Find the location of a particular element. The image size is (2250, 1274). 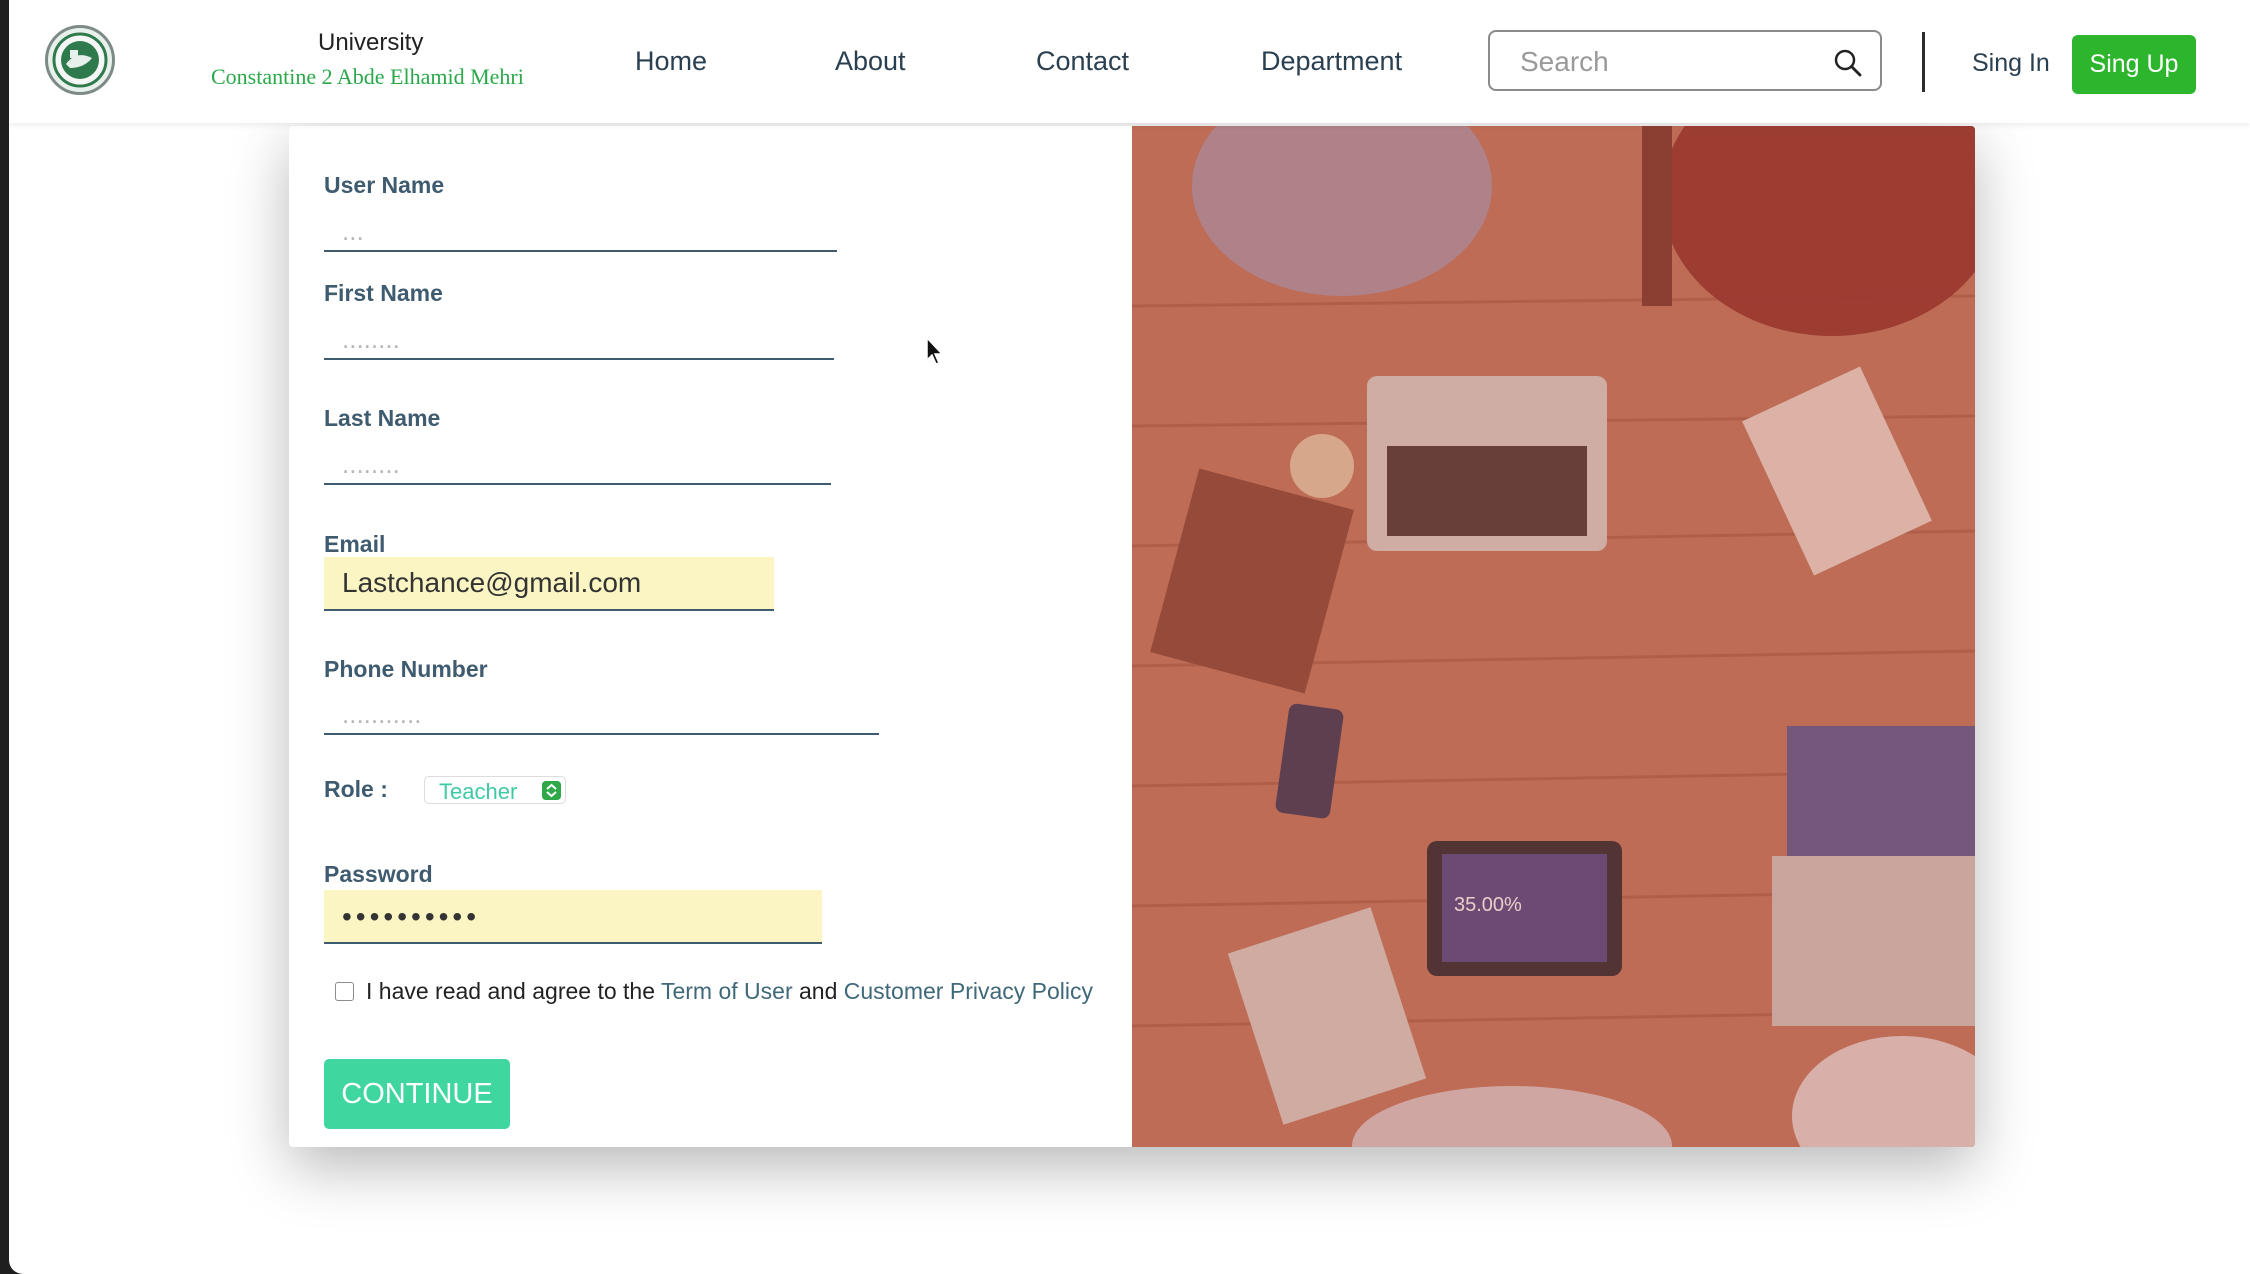

password-field: •••••••••• is located at coordinates (573, 917).